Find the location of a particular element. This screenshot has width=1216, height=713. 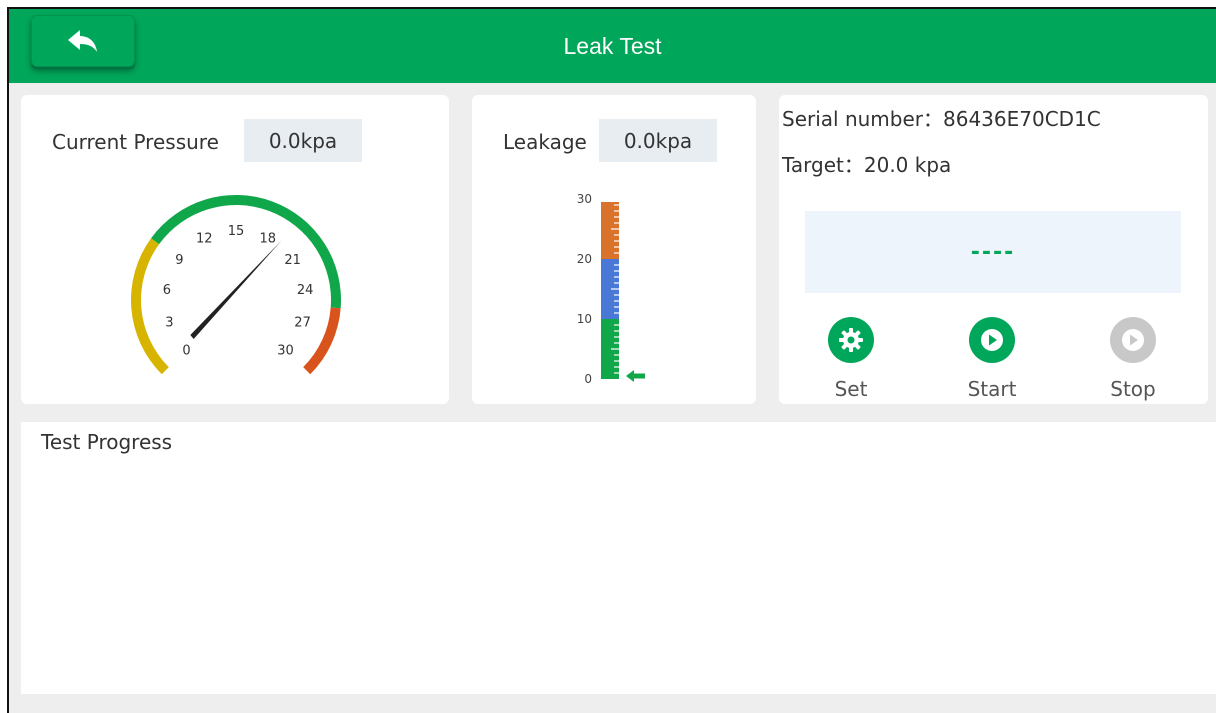

gauge-tick-label: 27 is located at coordinates (302, 323).